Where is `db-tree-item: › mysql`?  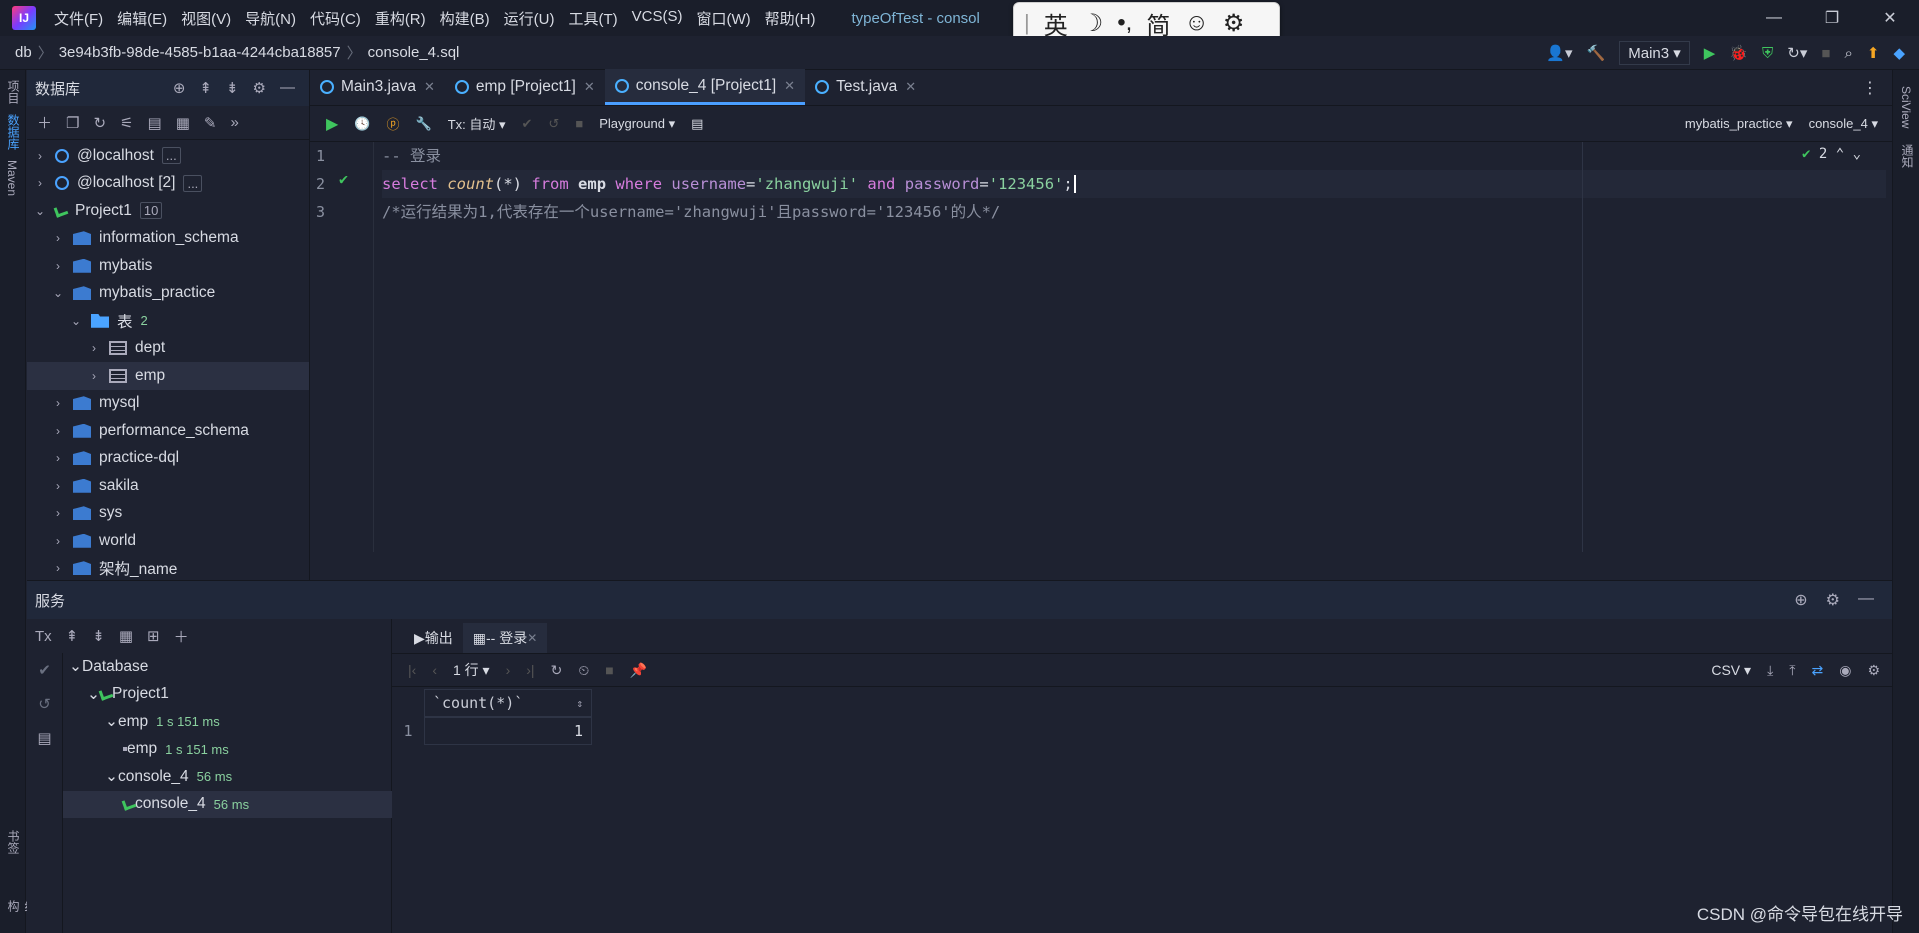
db-tree-item: › mysql is located at coordinates (168, 404).